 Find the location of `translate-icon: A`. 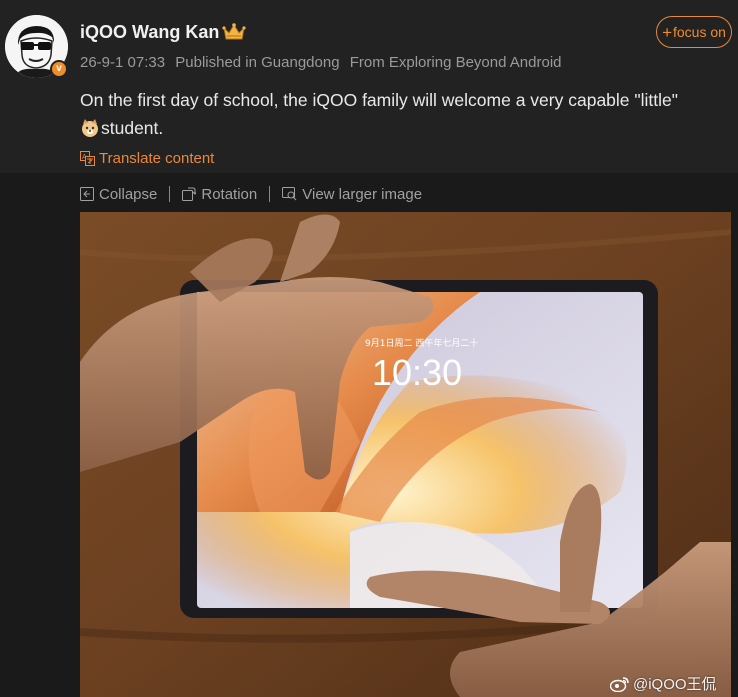

translate-icon: A is located at coordinates (87, 158).